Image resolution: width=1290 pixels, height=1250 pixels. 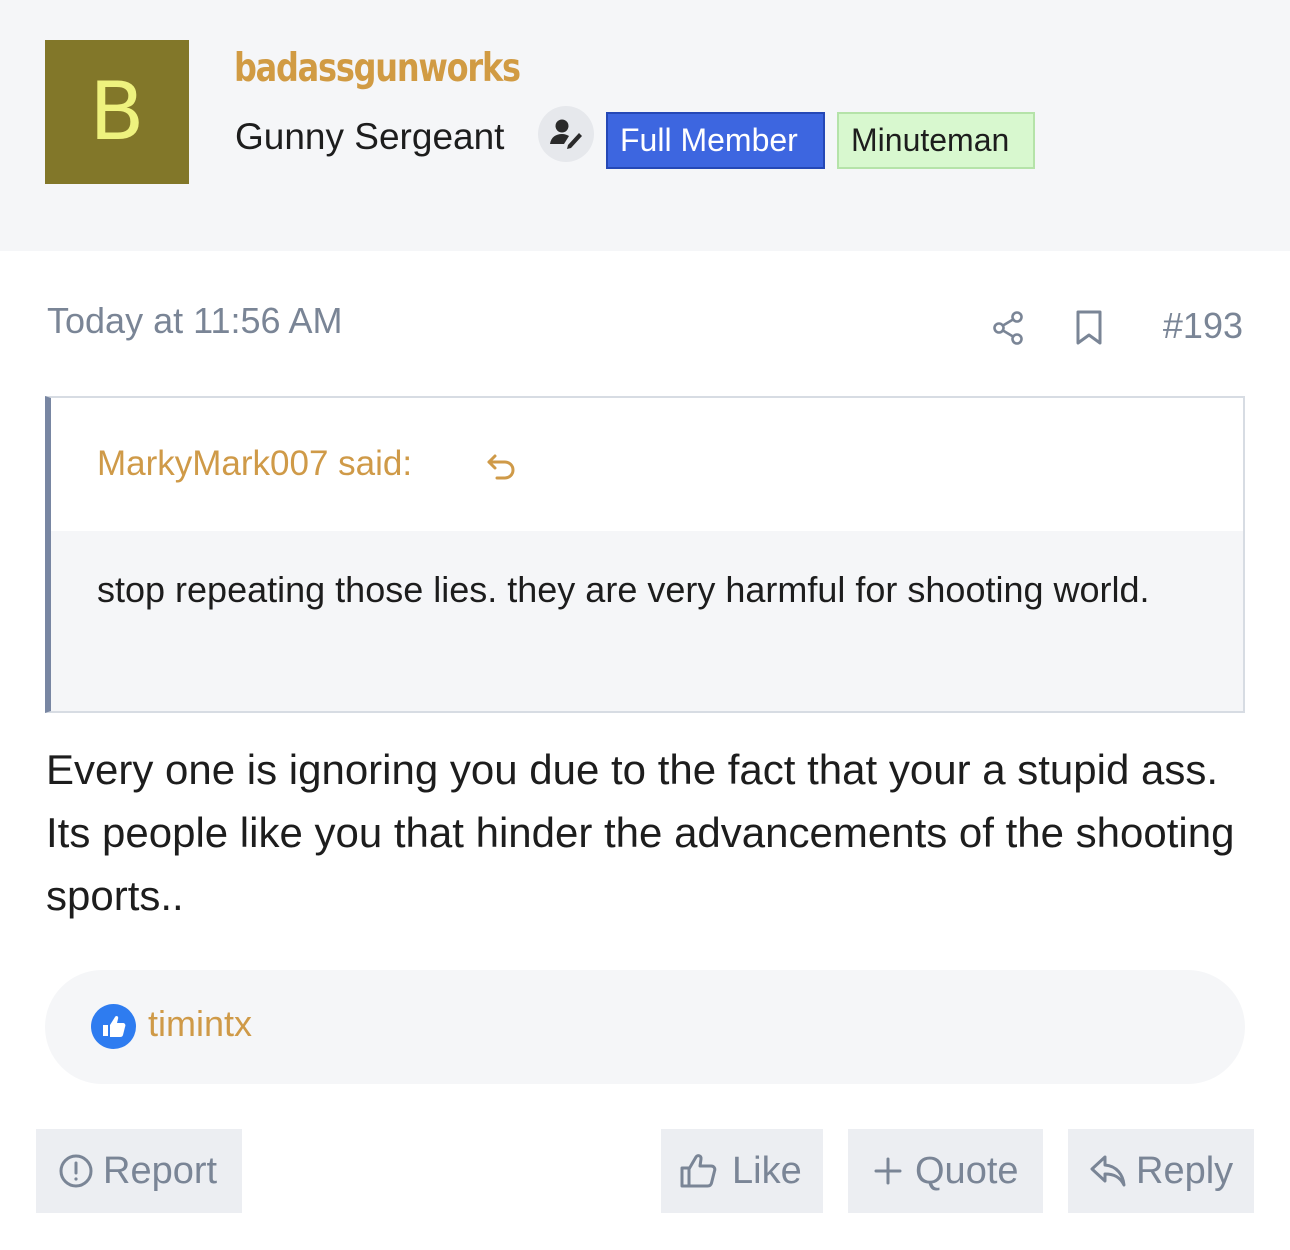 What do you see at coordinates (1203, 326) in the screenshot?
I see `post-number-link: #193` at bounding box center [1203, 326].